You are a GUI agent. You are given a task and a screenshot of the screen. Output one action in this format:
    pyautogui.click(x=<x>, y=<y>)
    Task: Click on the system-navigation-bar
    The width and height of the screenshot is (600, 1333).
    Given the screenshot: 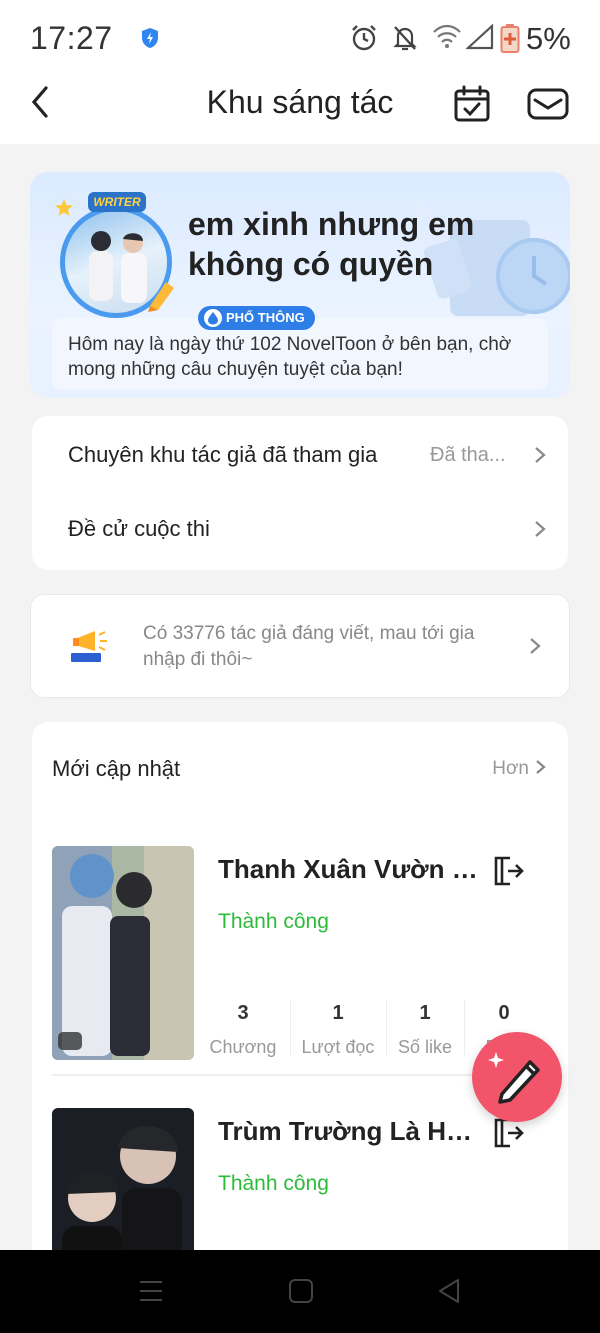 What is the action you would take?
    pyautogui.click(x=300, y=1291)
    